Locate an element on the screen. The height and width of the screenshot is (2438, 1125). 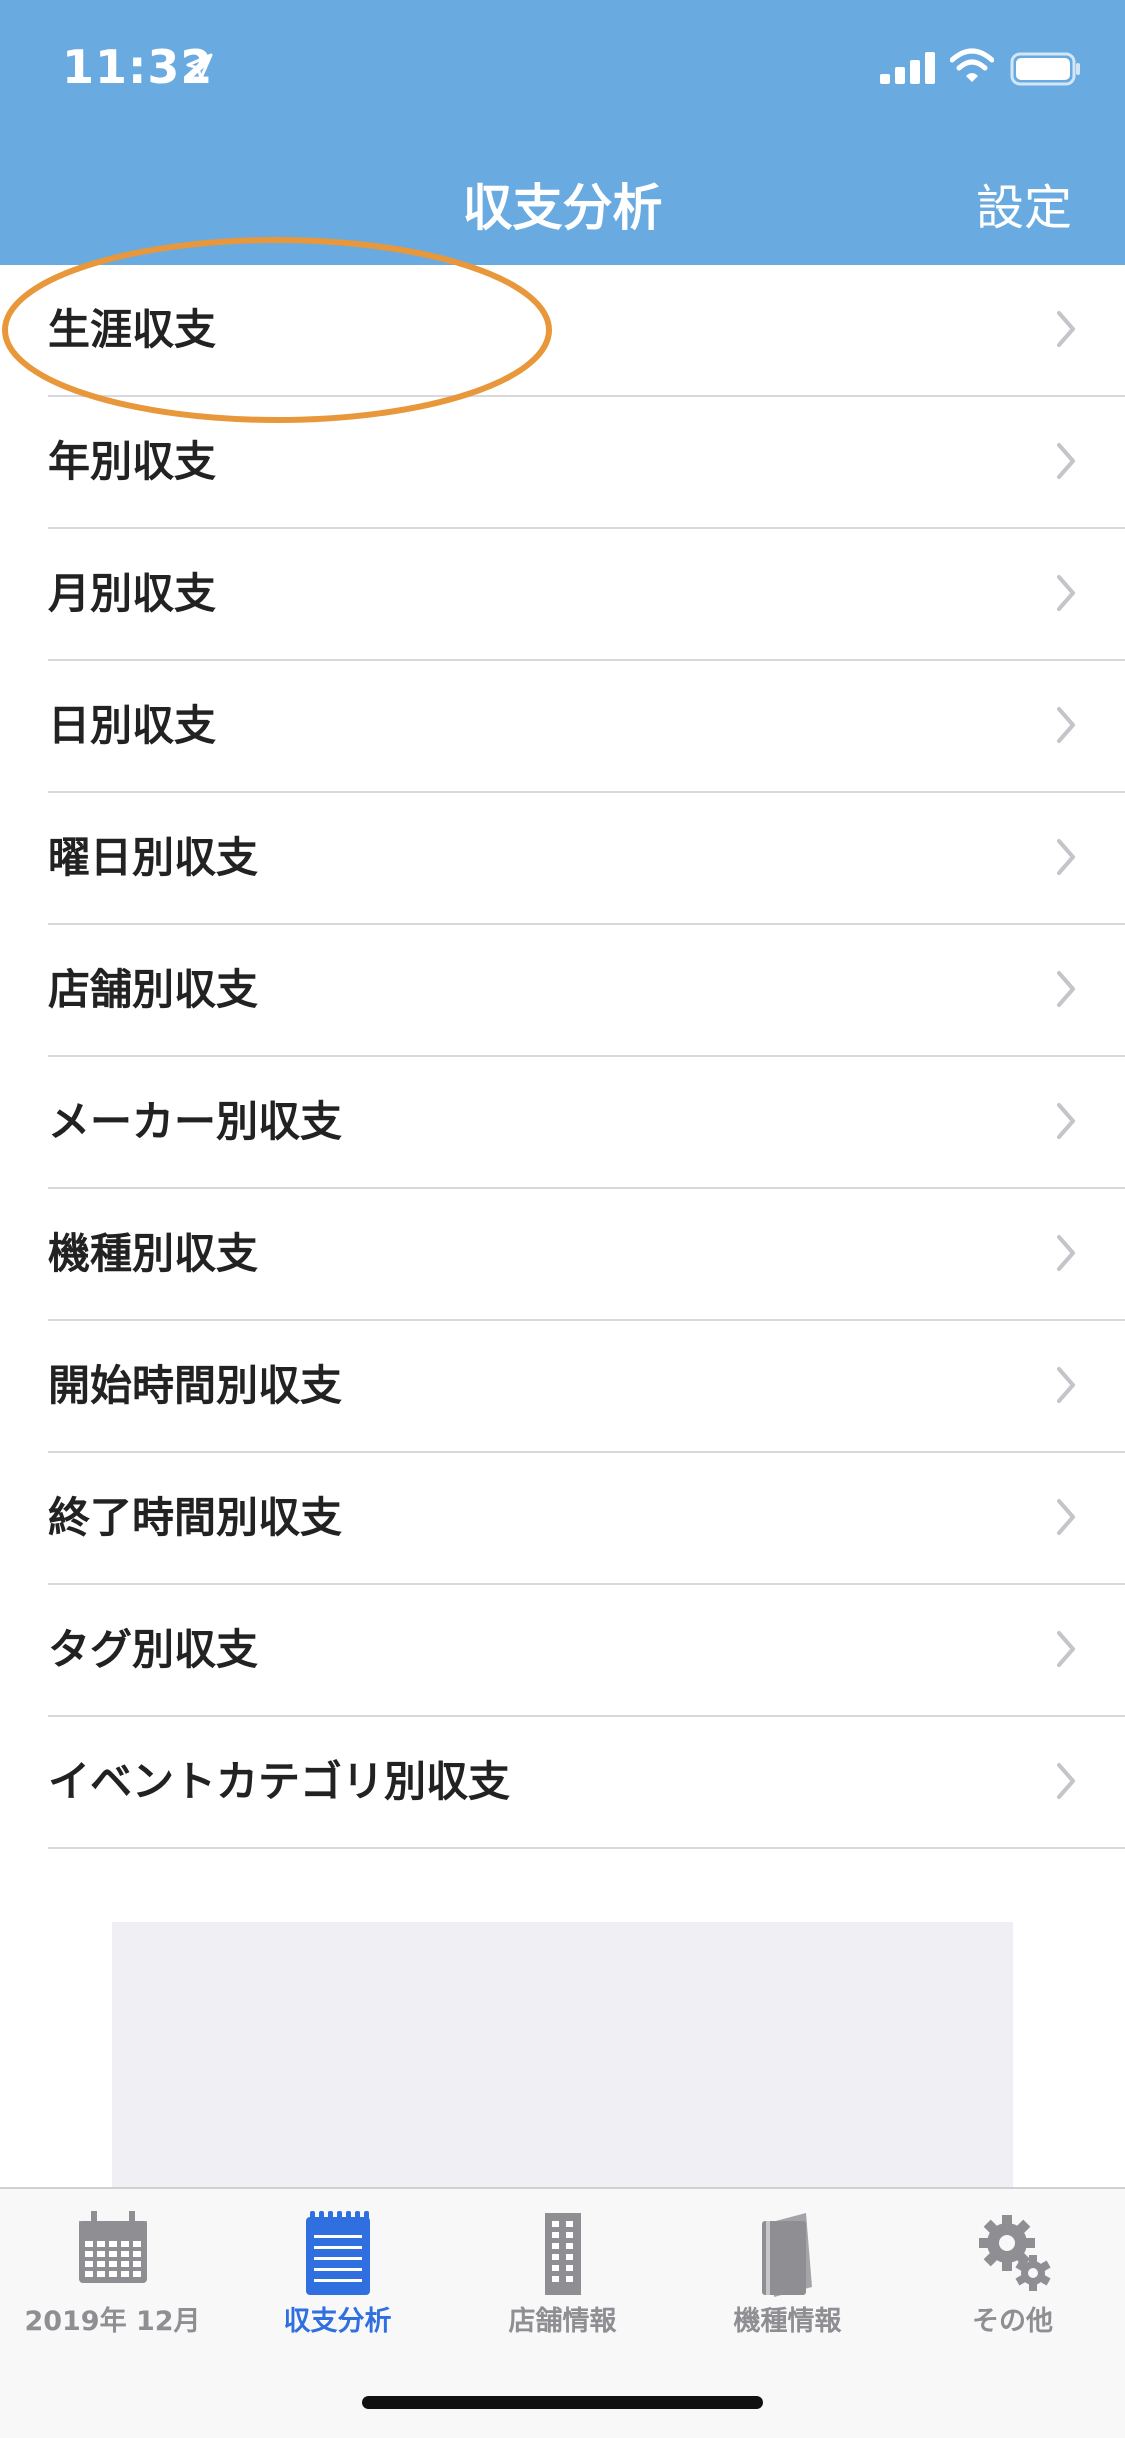
list-item-label: タグ別収支 is located at coordinates (153, 1649).